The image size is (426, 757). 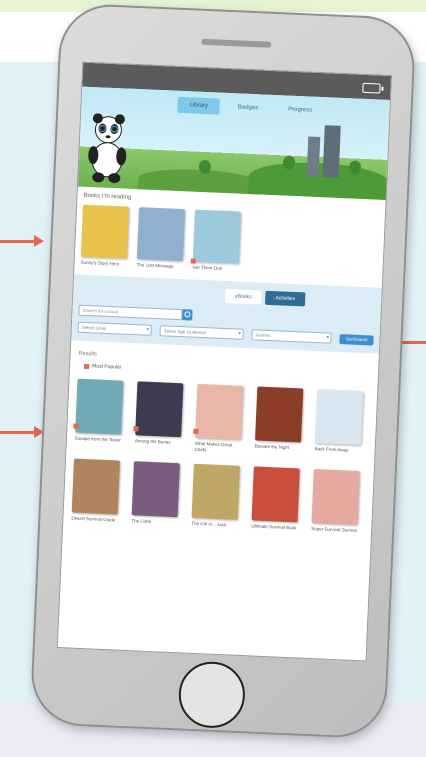 I want to click on battery-icon, so click(x=371, y=88).